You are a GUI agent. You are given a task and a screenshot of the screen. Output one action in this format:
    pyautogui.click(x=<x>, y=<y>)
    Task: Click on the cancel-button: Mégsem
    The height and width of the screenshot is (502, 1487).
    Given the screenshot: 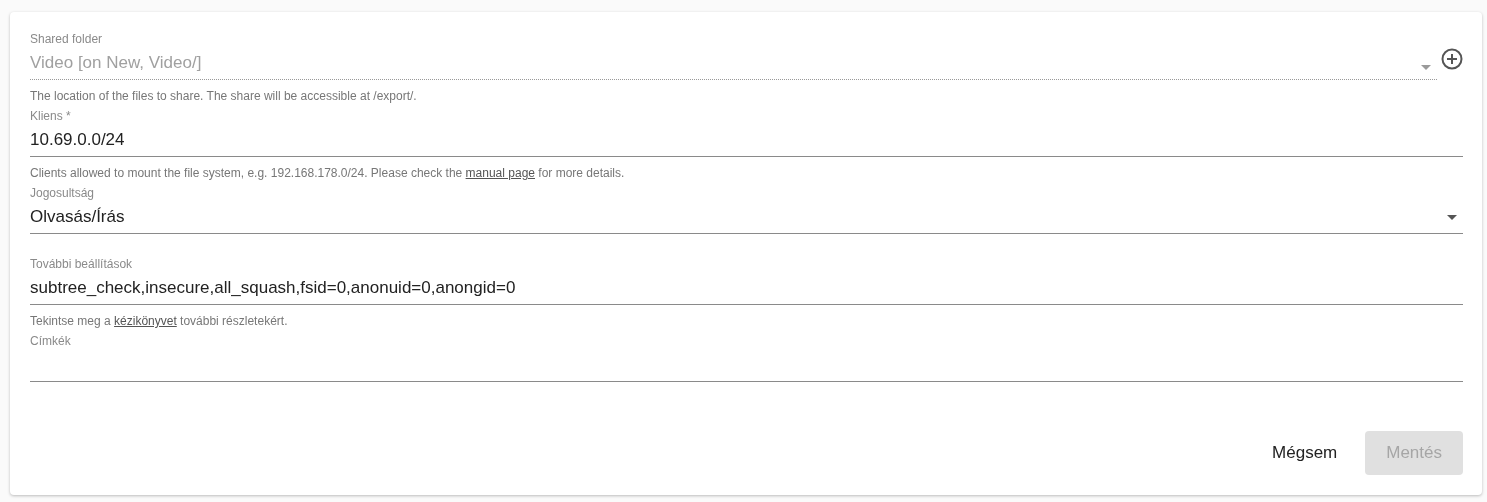 What is the action you would take?
    pyautogui.click(x=1305, y=453)
    